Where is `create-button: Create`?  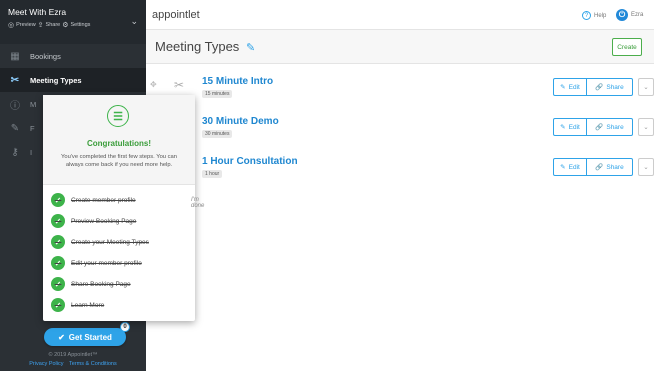 create-button: Create is located at coordinates (627, 47).